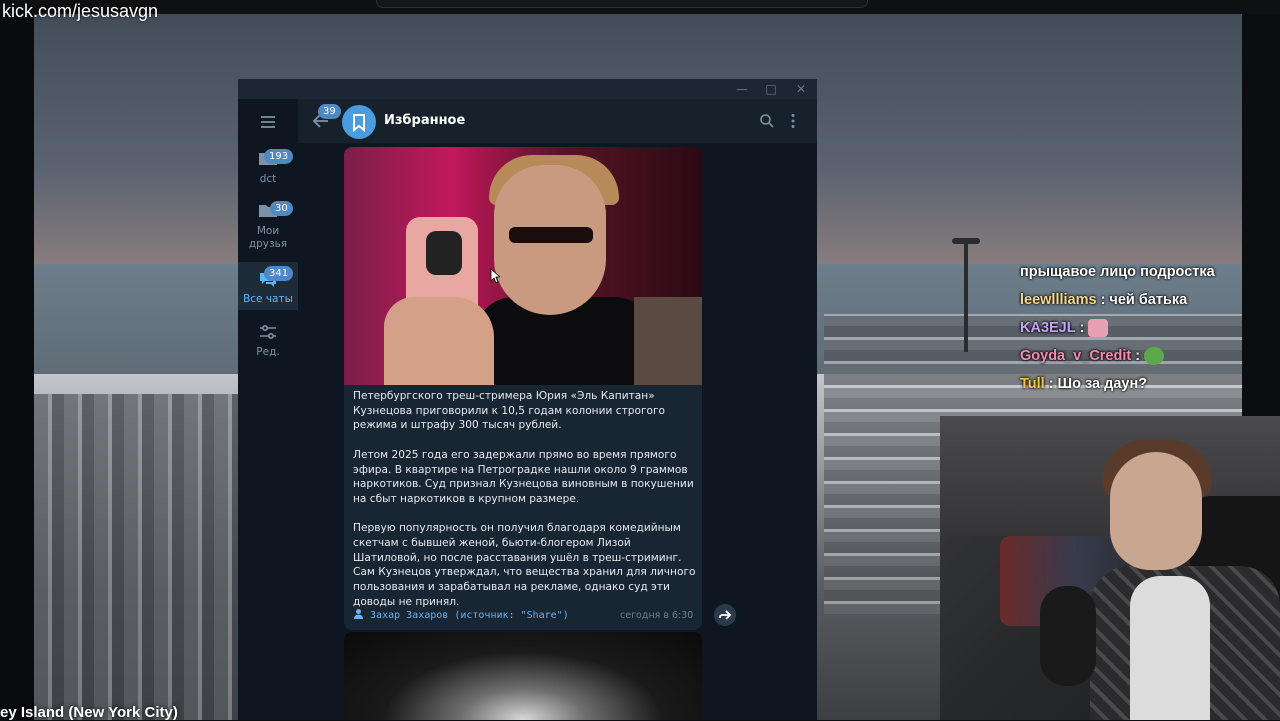  Describe the element at coordinates (424, 120) in the screenshot. I see `chat-title: Избранное` at that location.